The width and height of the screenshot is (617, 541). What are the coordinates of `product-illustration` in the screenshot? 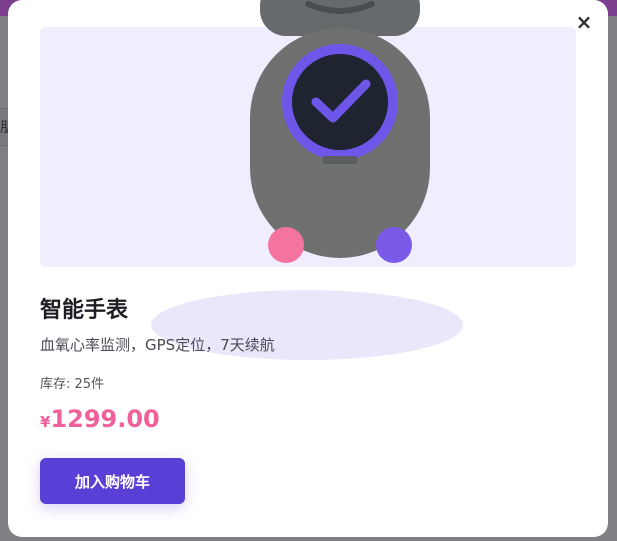 It's located at (340, 131).